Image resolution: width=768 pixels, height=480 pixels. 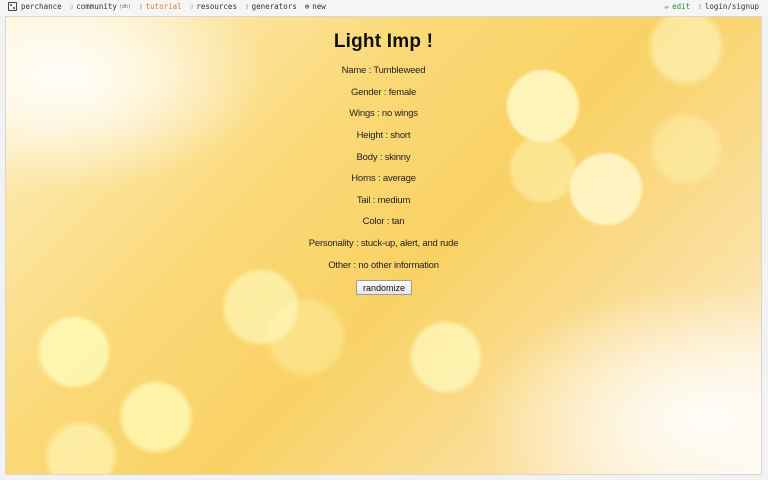 What do you see at coordinates (96, 6) in the screenshot?
I see `nav-community-label: community` at bounding box center [96, 6].